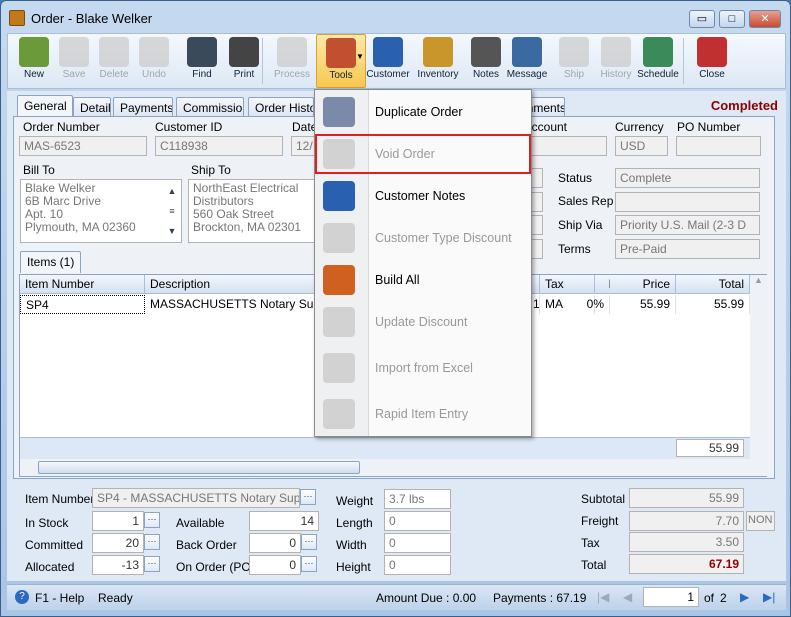 The width and height of the screenshot is (791, 617). What do you see at coordinates (567, 284) in the screenshot?
I see `col-tax: Tax` at bounding box center [567, 284].